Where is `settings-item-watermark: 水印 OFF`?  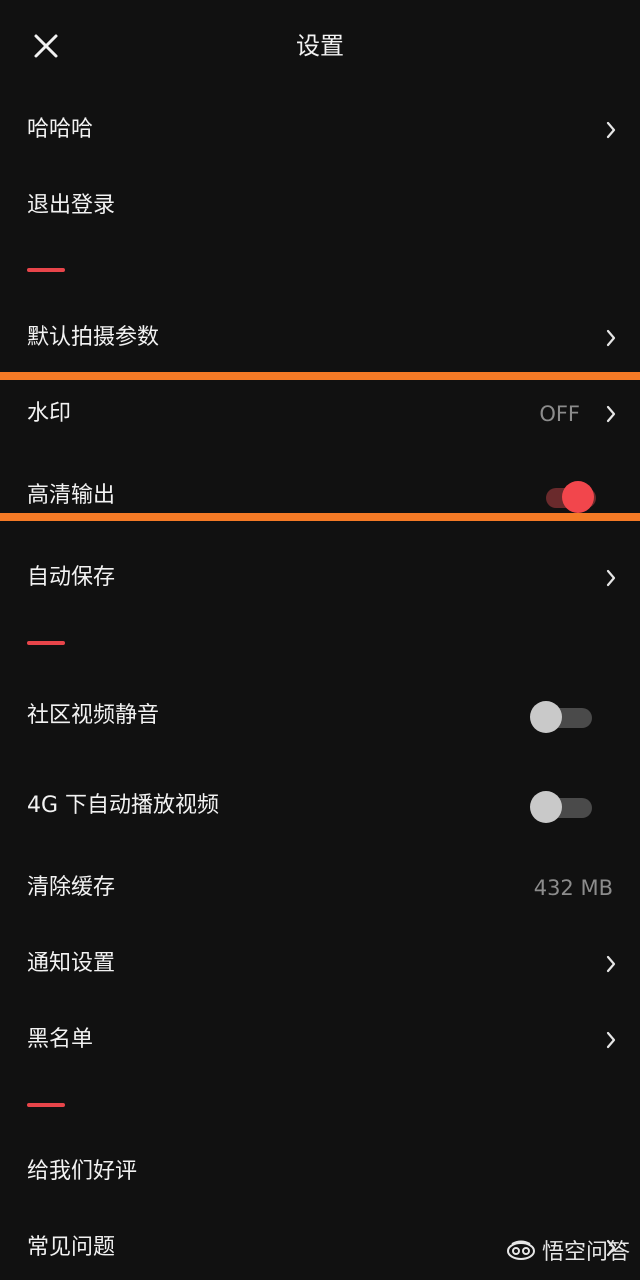 settings-item-watermark: 水印 OFF is located at coordinates (320, 414).